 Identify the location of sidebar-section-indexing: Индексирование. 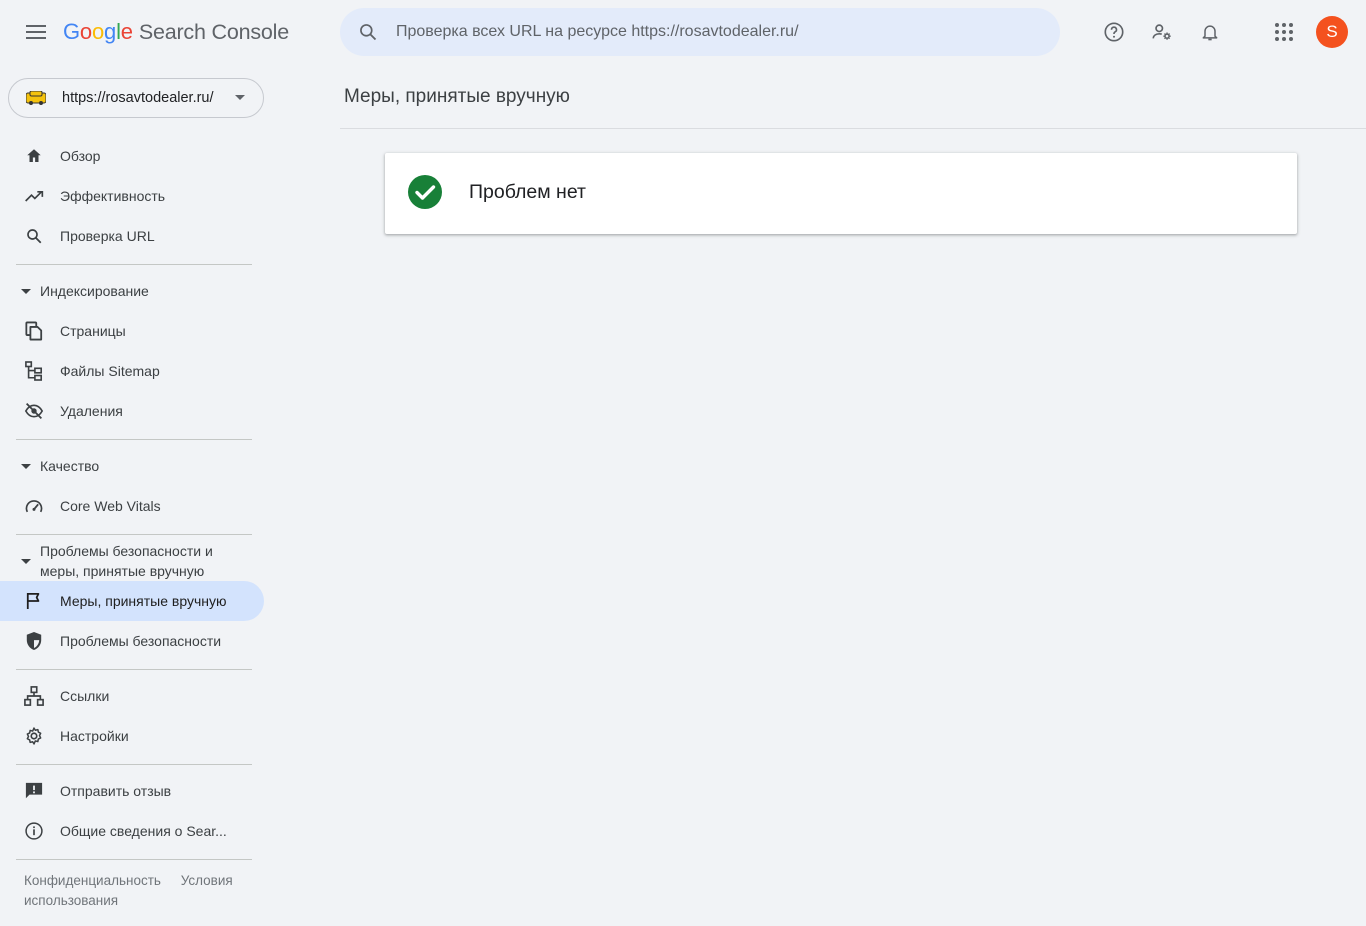
(132, 291).